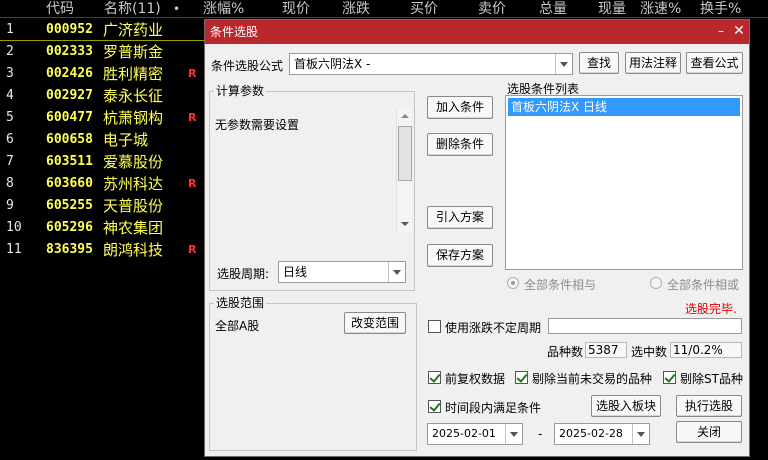  What do you see at coordinates (612, 9) in the screenshot?
I see `column-header-current-volume: 现量` at bounding box center [612, 9].